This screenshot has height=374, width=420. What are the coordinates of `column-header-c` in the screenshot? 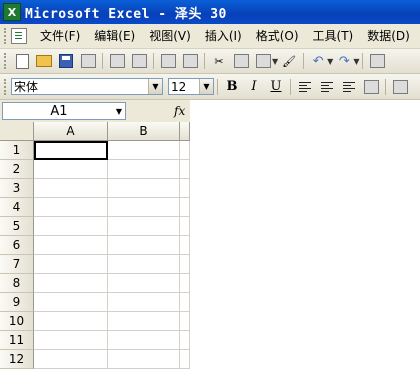 It's located at (185, 131).